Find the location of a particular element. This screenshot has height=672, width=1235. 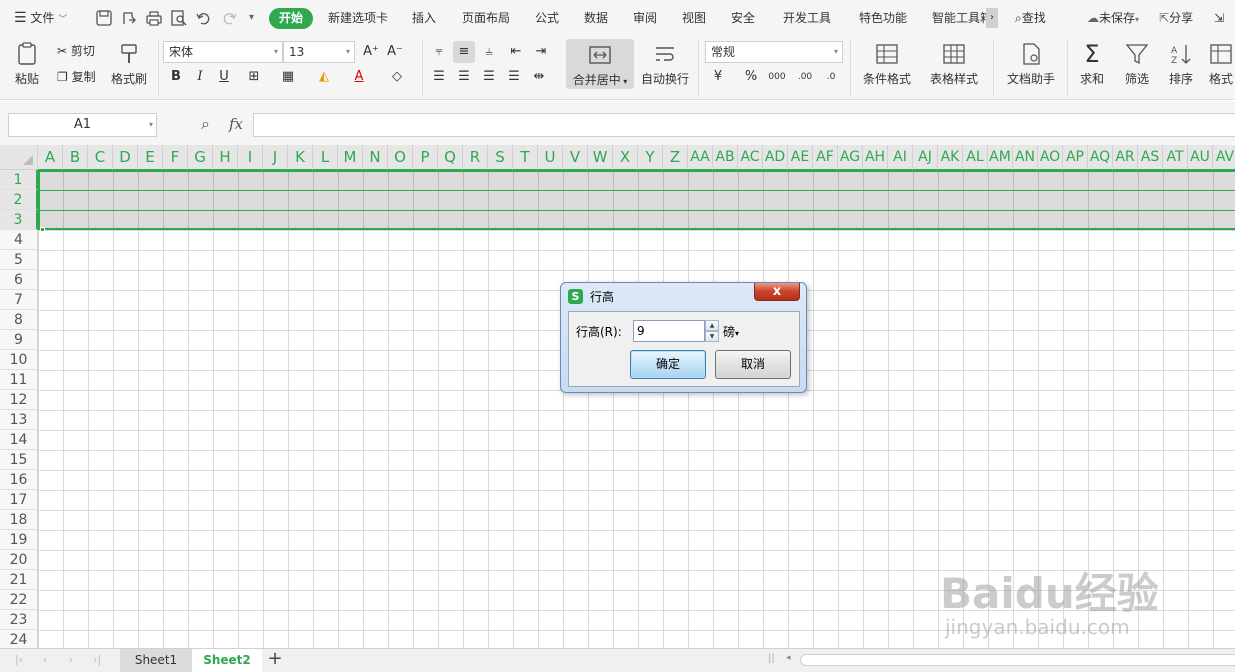

column-header: D is located at coordinates (125, 157).